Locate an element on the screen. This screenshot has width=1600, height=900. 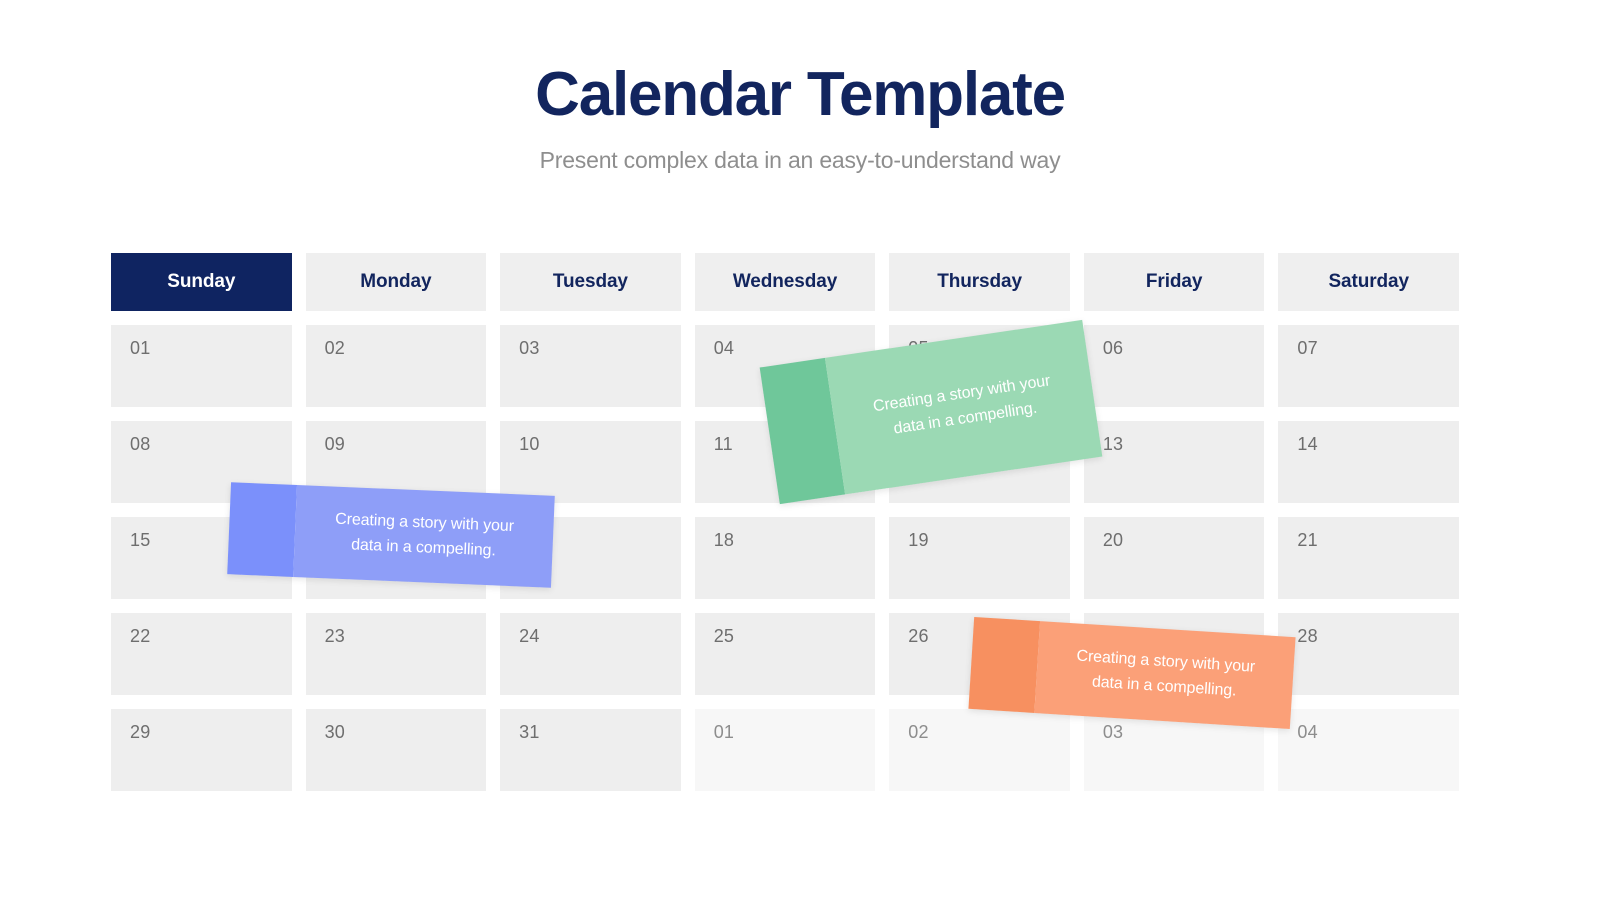
day-number: 26 is located at coordinates (918, 636).